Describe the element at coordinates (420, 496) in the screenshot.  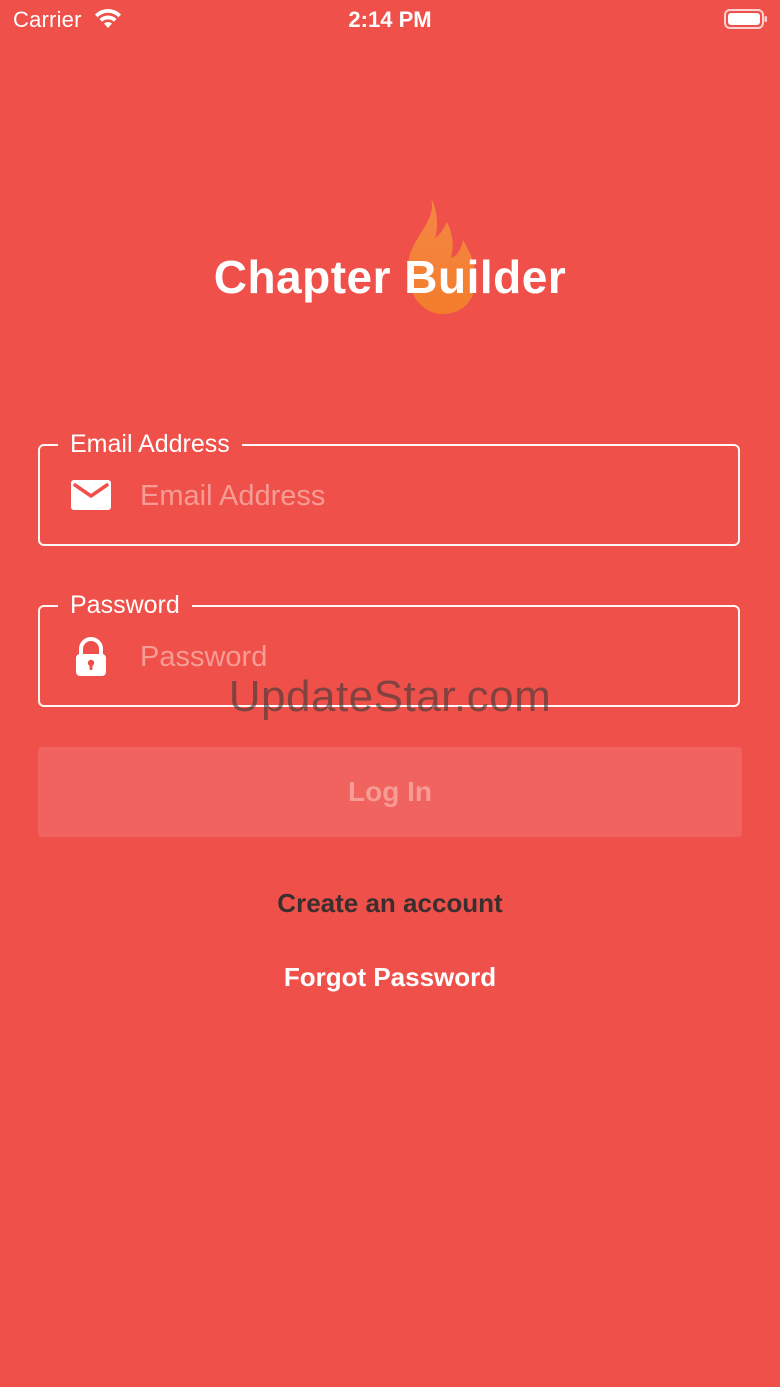
I see `email-input` at that location.